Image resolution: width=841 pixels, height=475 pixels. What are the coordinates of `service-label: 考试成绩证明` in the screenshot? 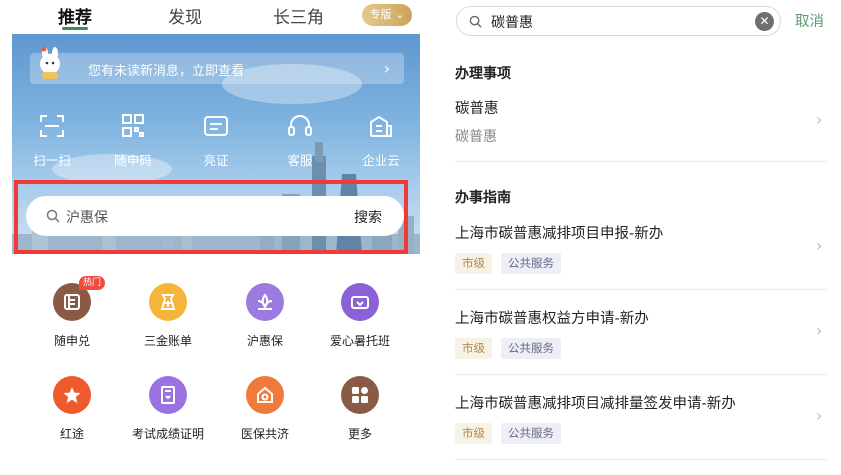 It's located at (167, 434).